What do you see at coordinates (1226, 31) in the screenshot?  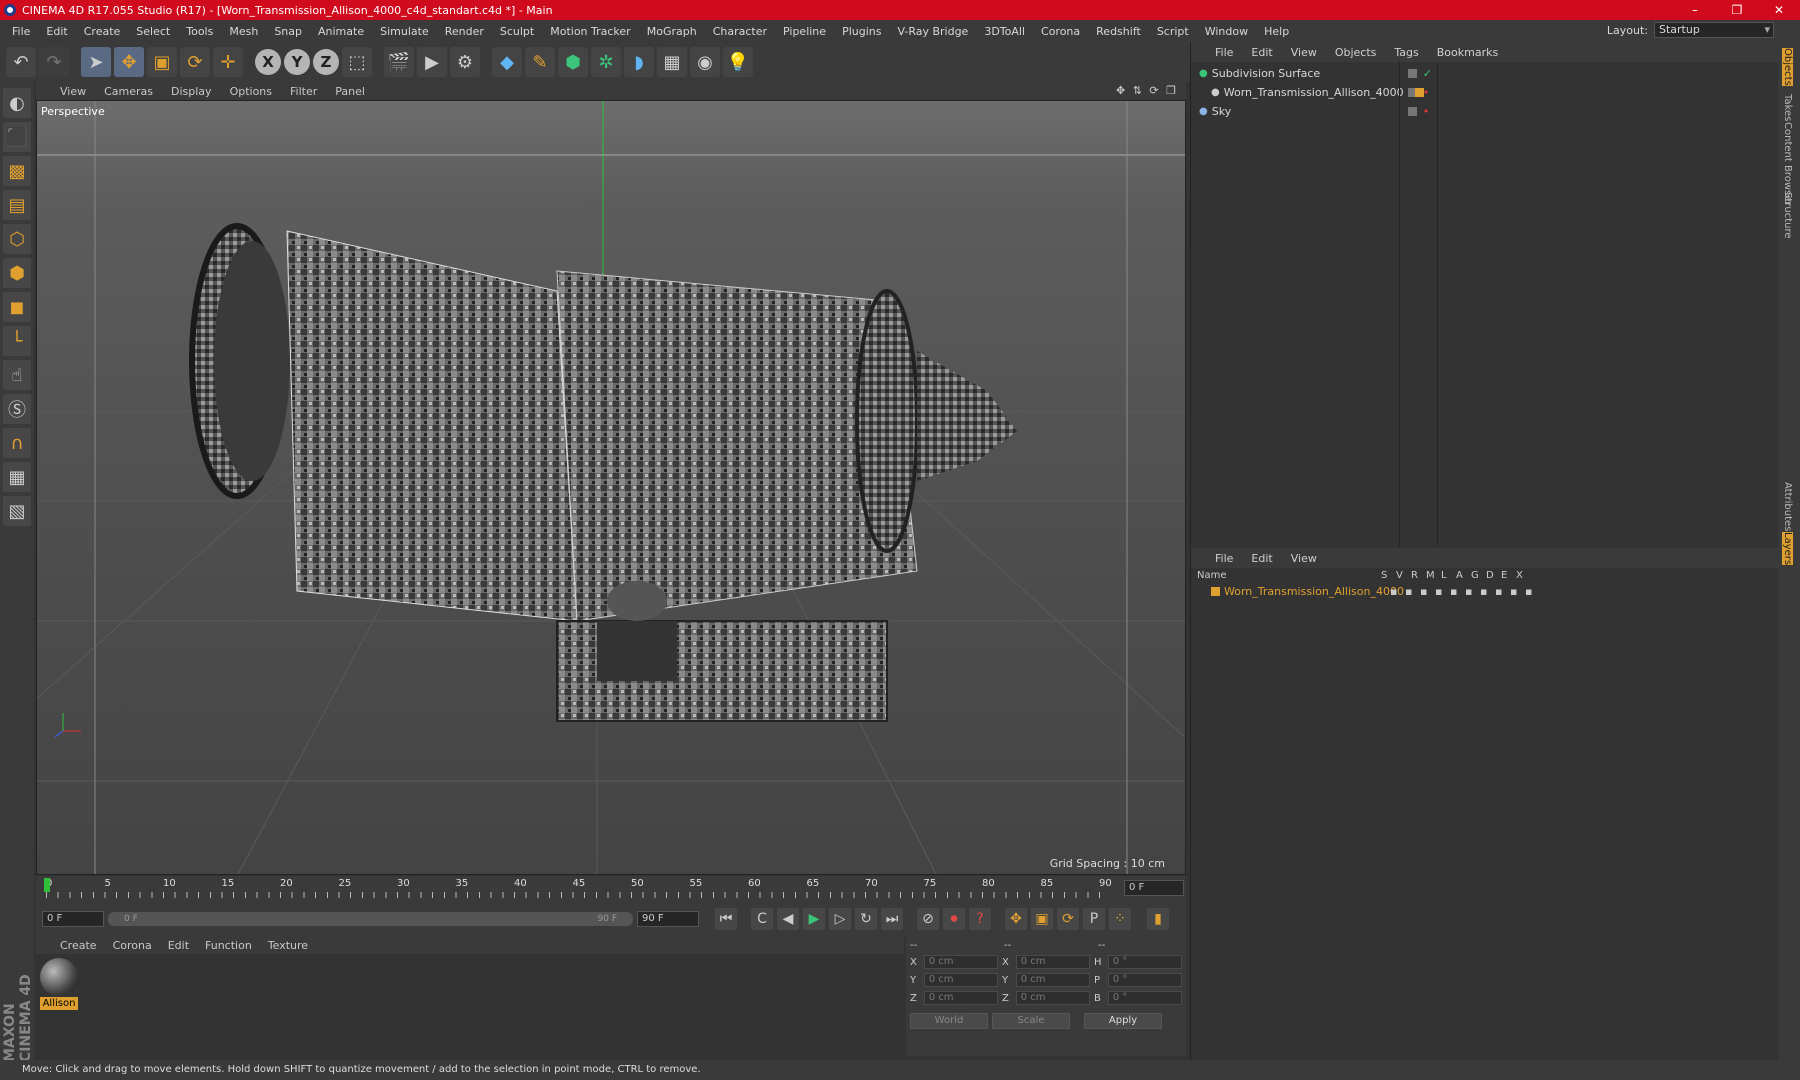 I see `menu-window: Window` at bounding box center [1226, 31].